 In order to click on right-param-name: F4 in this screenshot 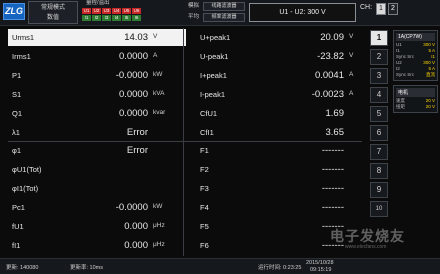, I will do `click(204, 207)`.